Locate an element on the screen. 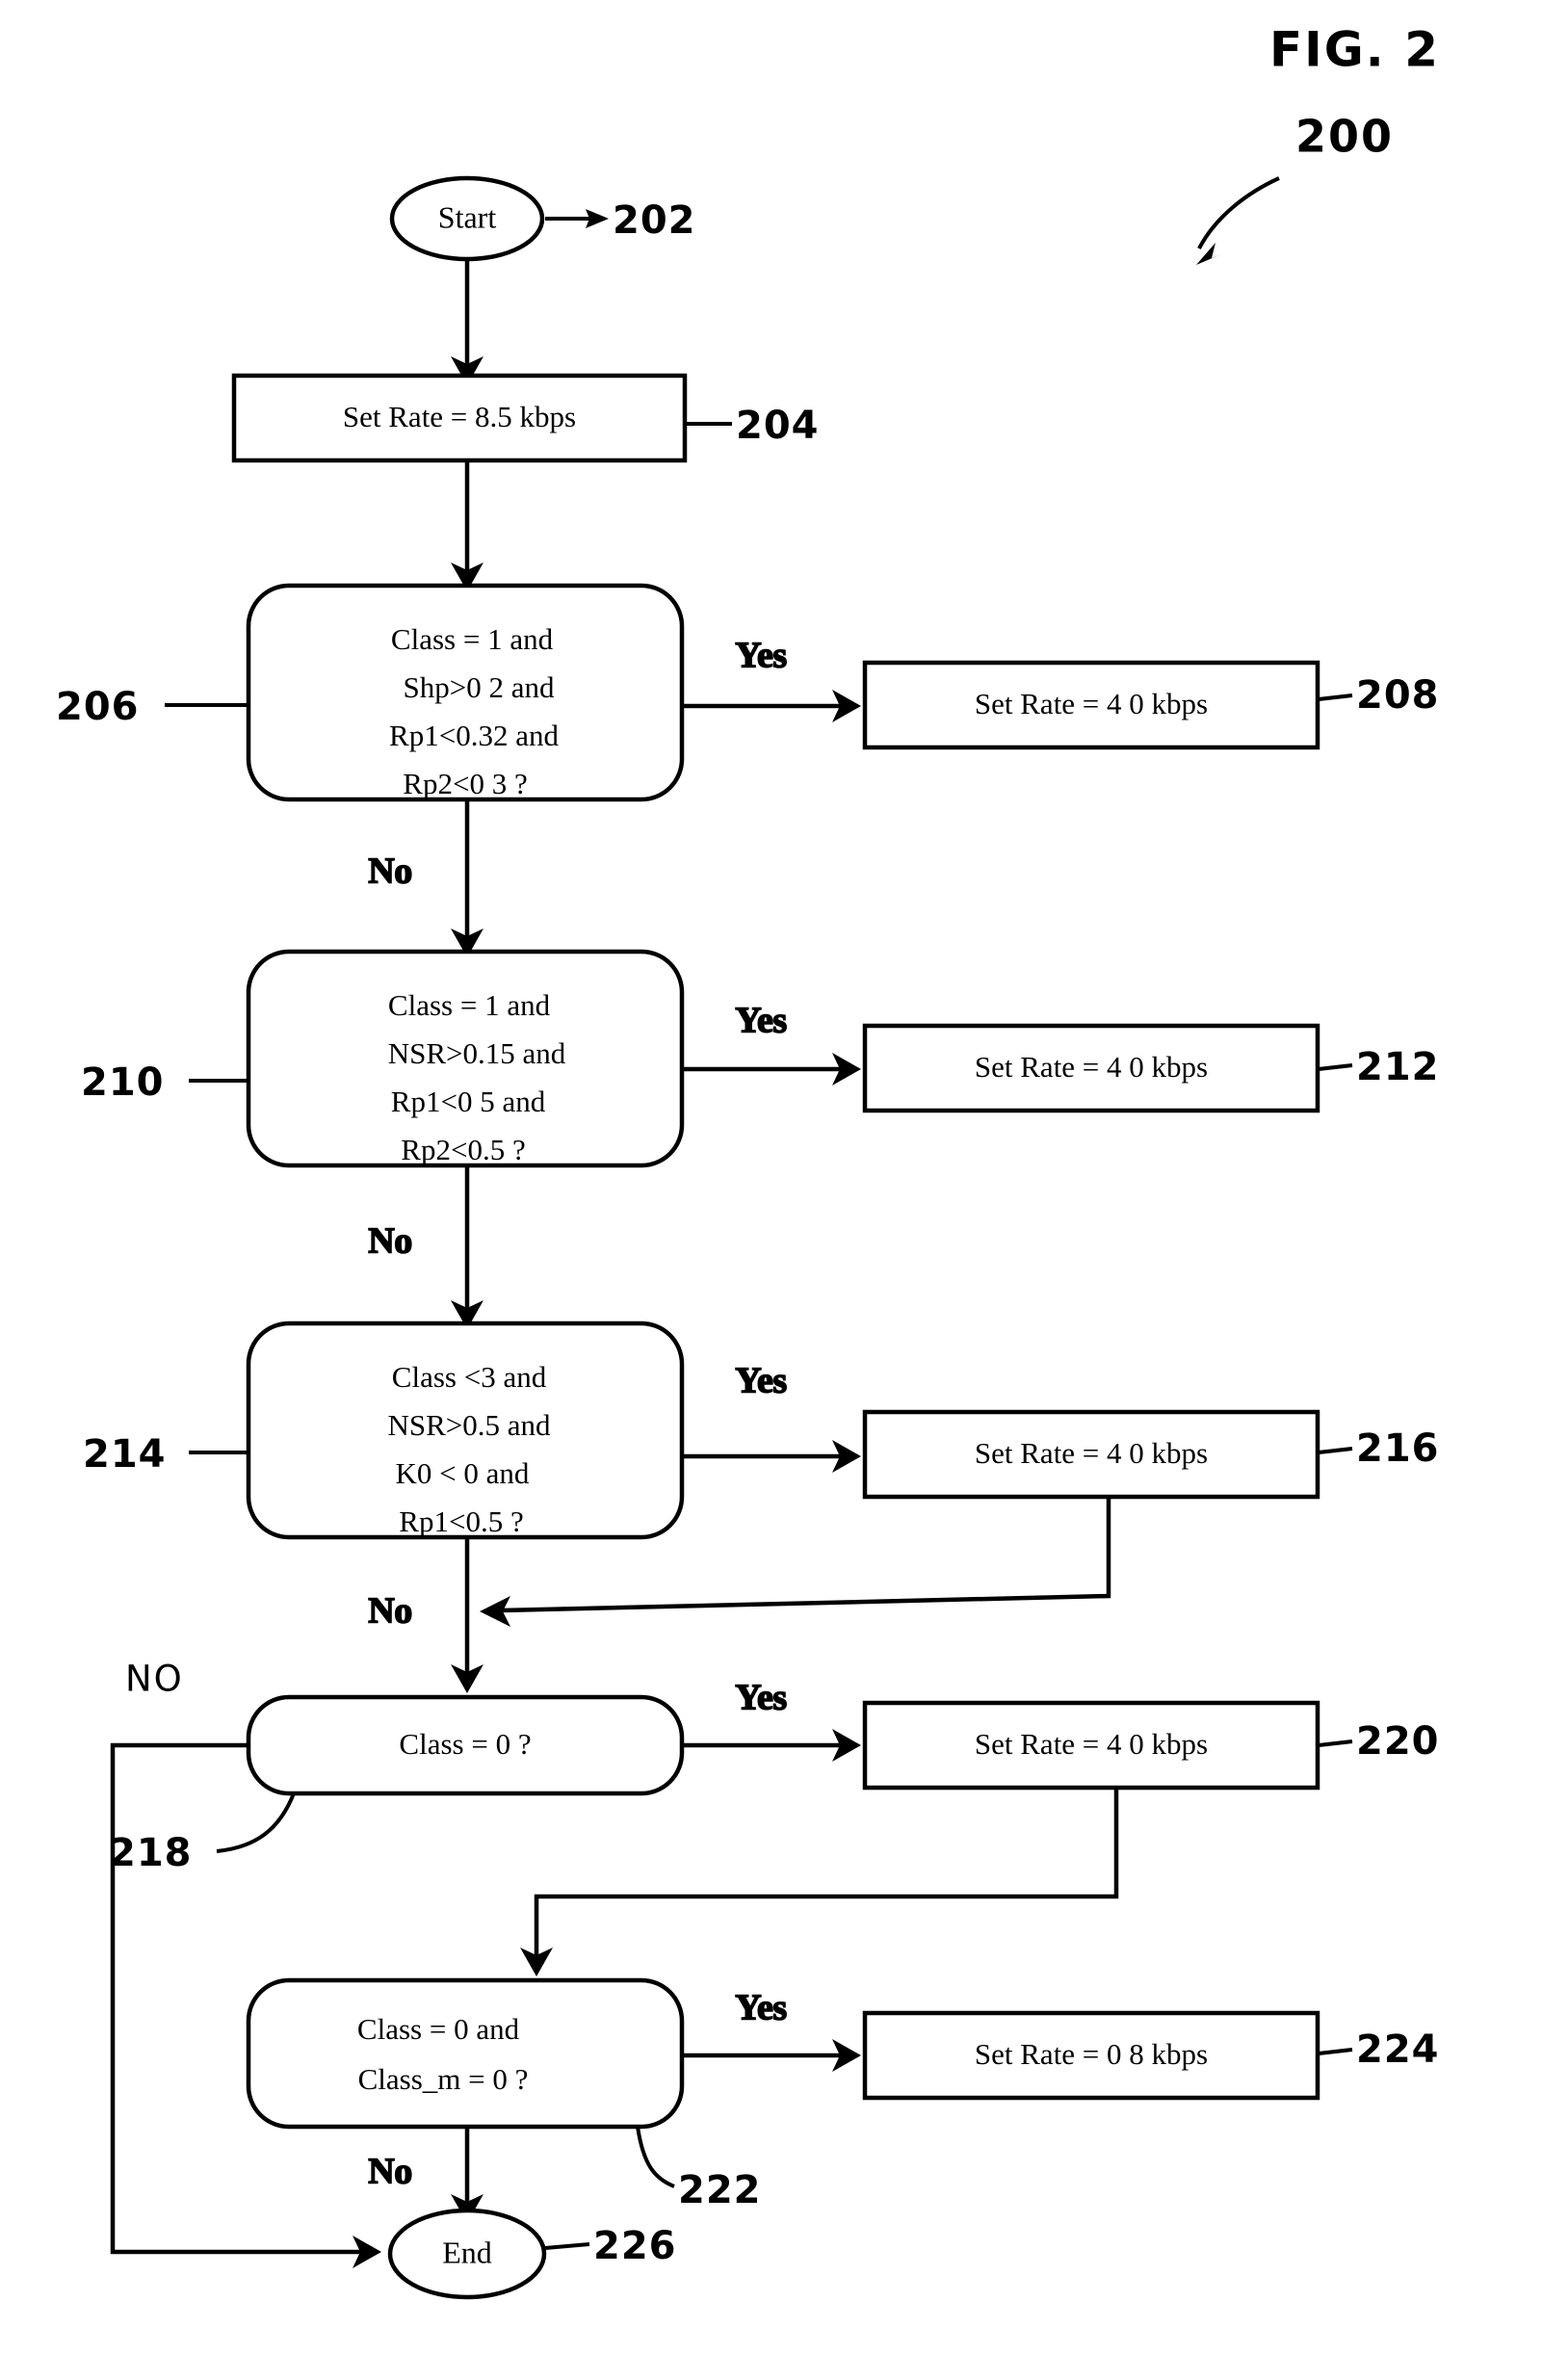  decision-222-ref-label: 222 is located at coordinates (720, 2190).